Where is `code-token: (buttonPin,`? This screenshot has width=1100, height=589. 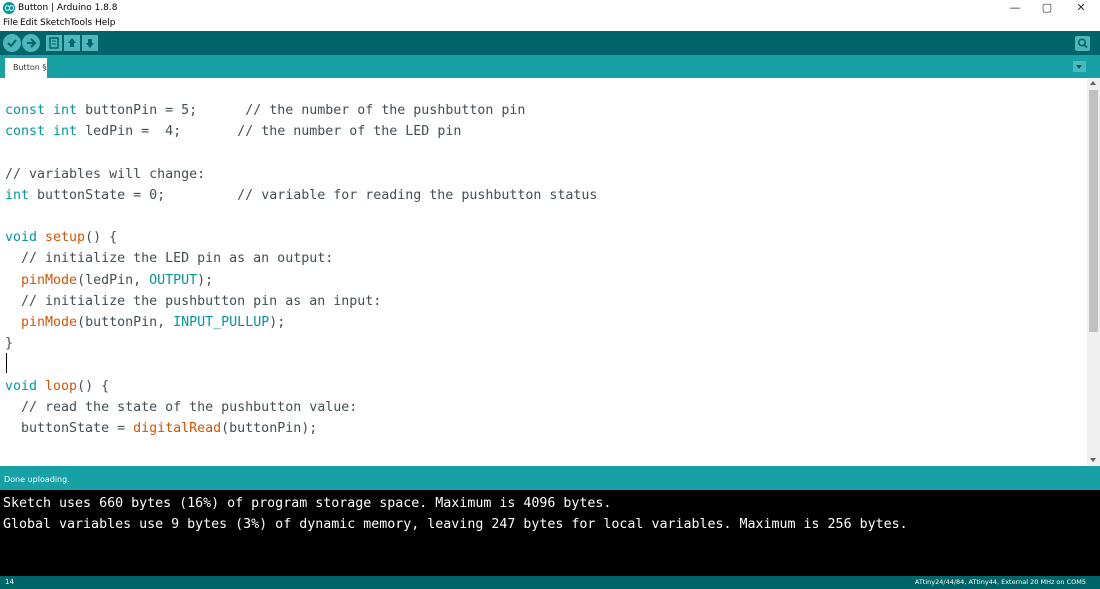
code-token: (buttonPin, is located at coordinates (125, 322).